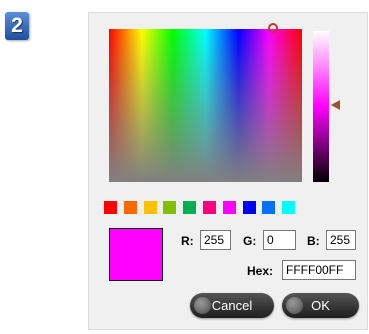  What do you see at coordinates (313, 241) in the screenshot?
I see `b-label: B:` at bounding box center [313, 241].